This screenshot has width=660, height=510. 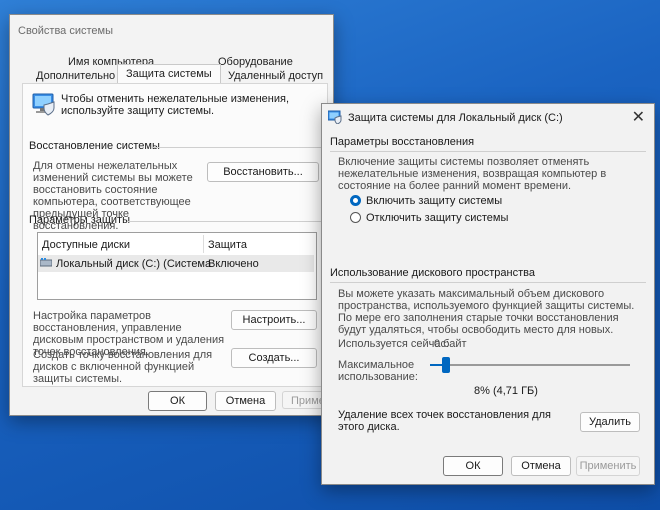 What do you see at coordinates (432, 273) in the screenshot?
I see `disk-usage-header: Использование дискового пространства` at bounding box center [432, 273].